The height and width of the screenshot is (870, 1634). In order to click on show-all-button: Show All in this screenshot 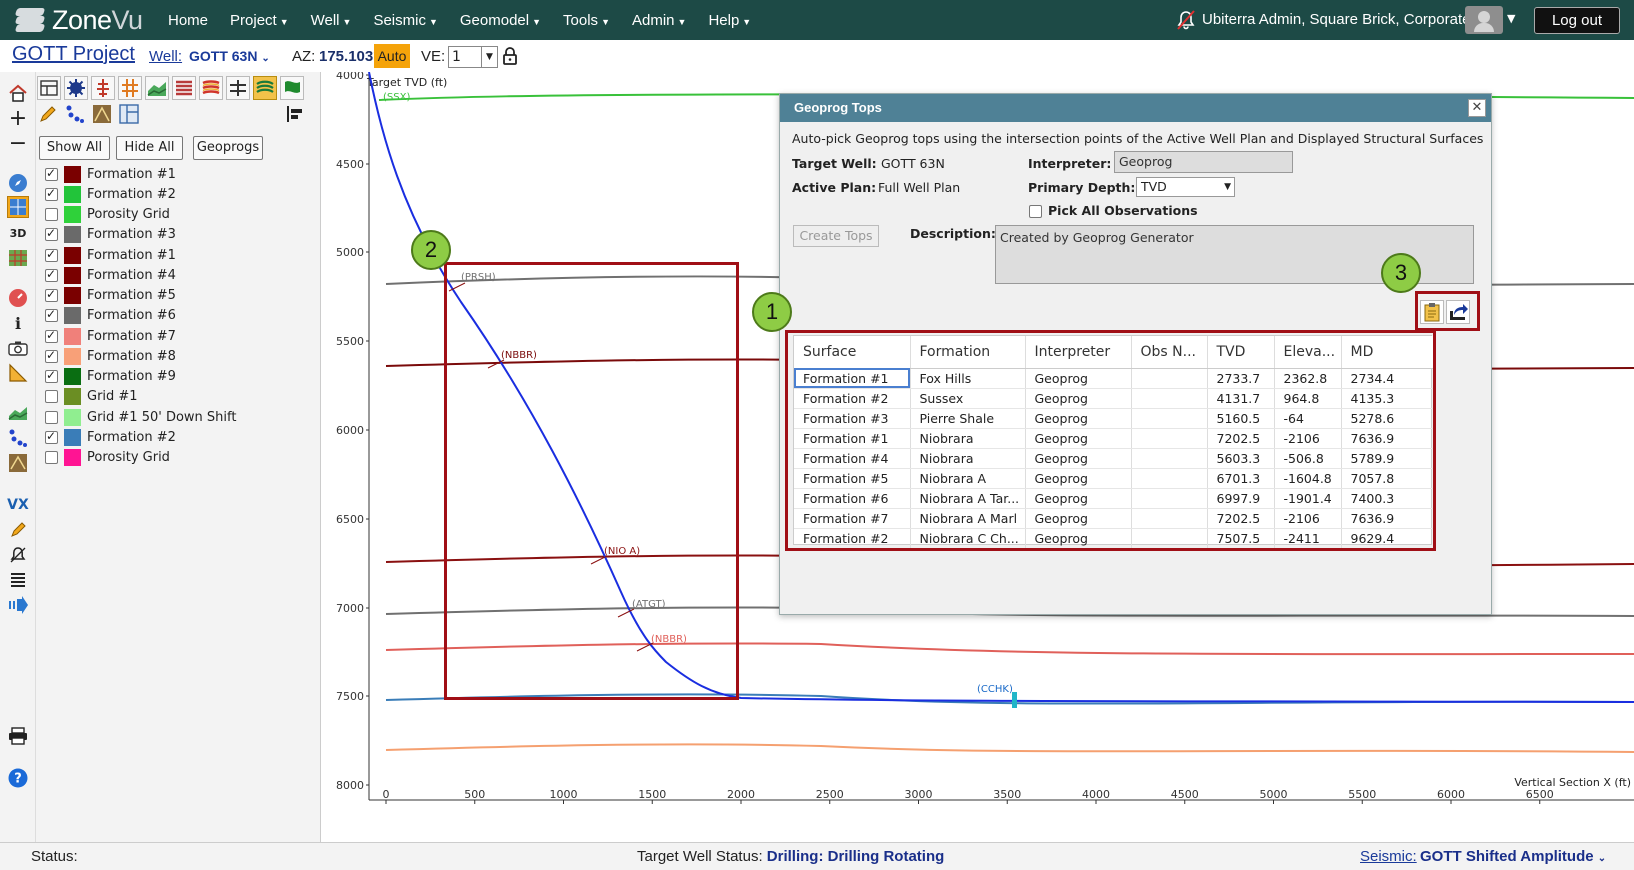, I will do `click(74, 148)`.